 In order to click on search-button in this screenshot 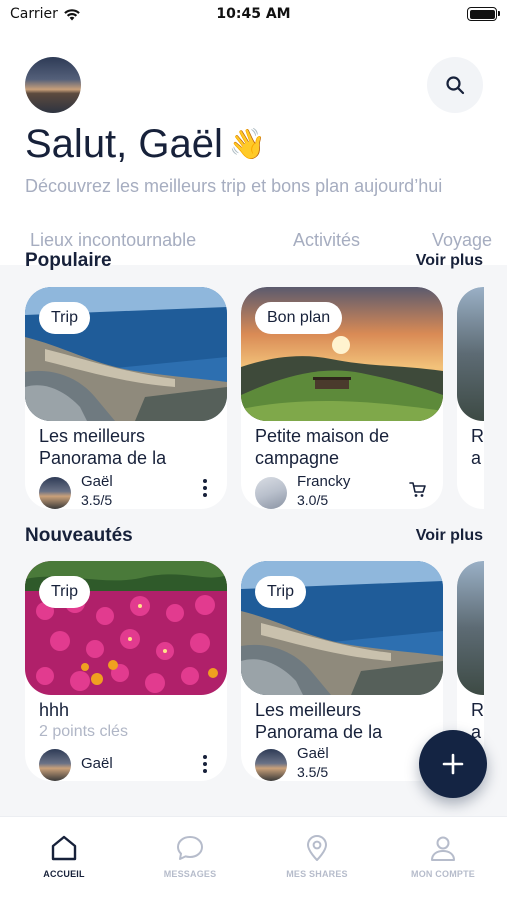, I will do `click(455, 85)`.